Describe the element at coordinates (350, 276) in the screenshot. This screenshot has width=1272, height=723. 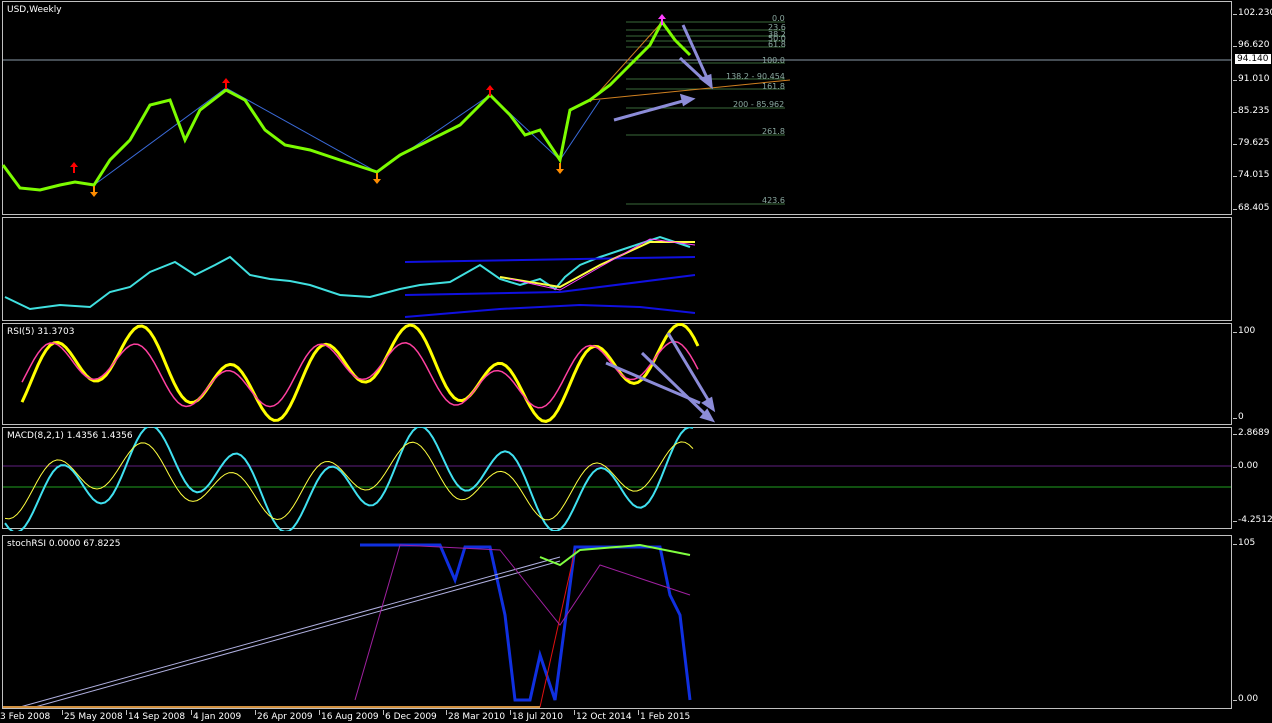
I see `ma-cloud-graphics` at that location.